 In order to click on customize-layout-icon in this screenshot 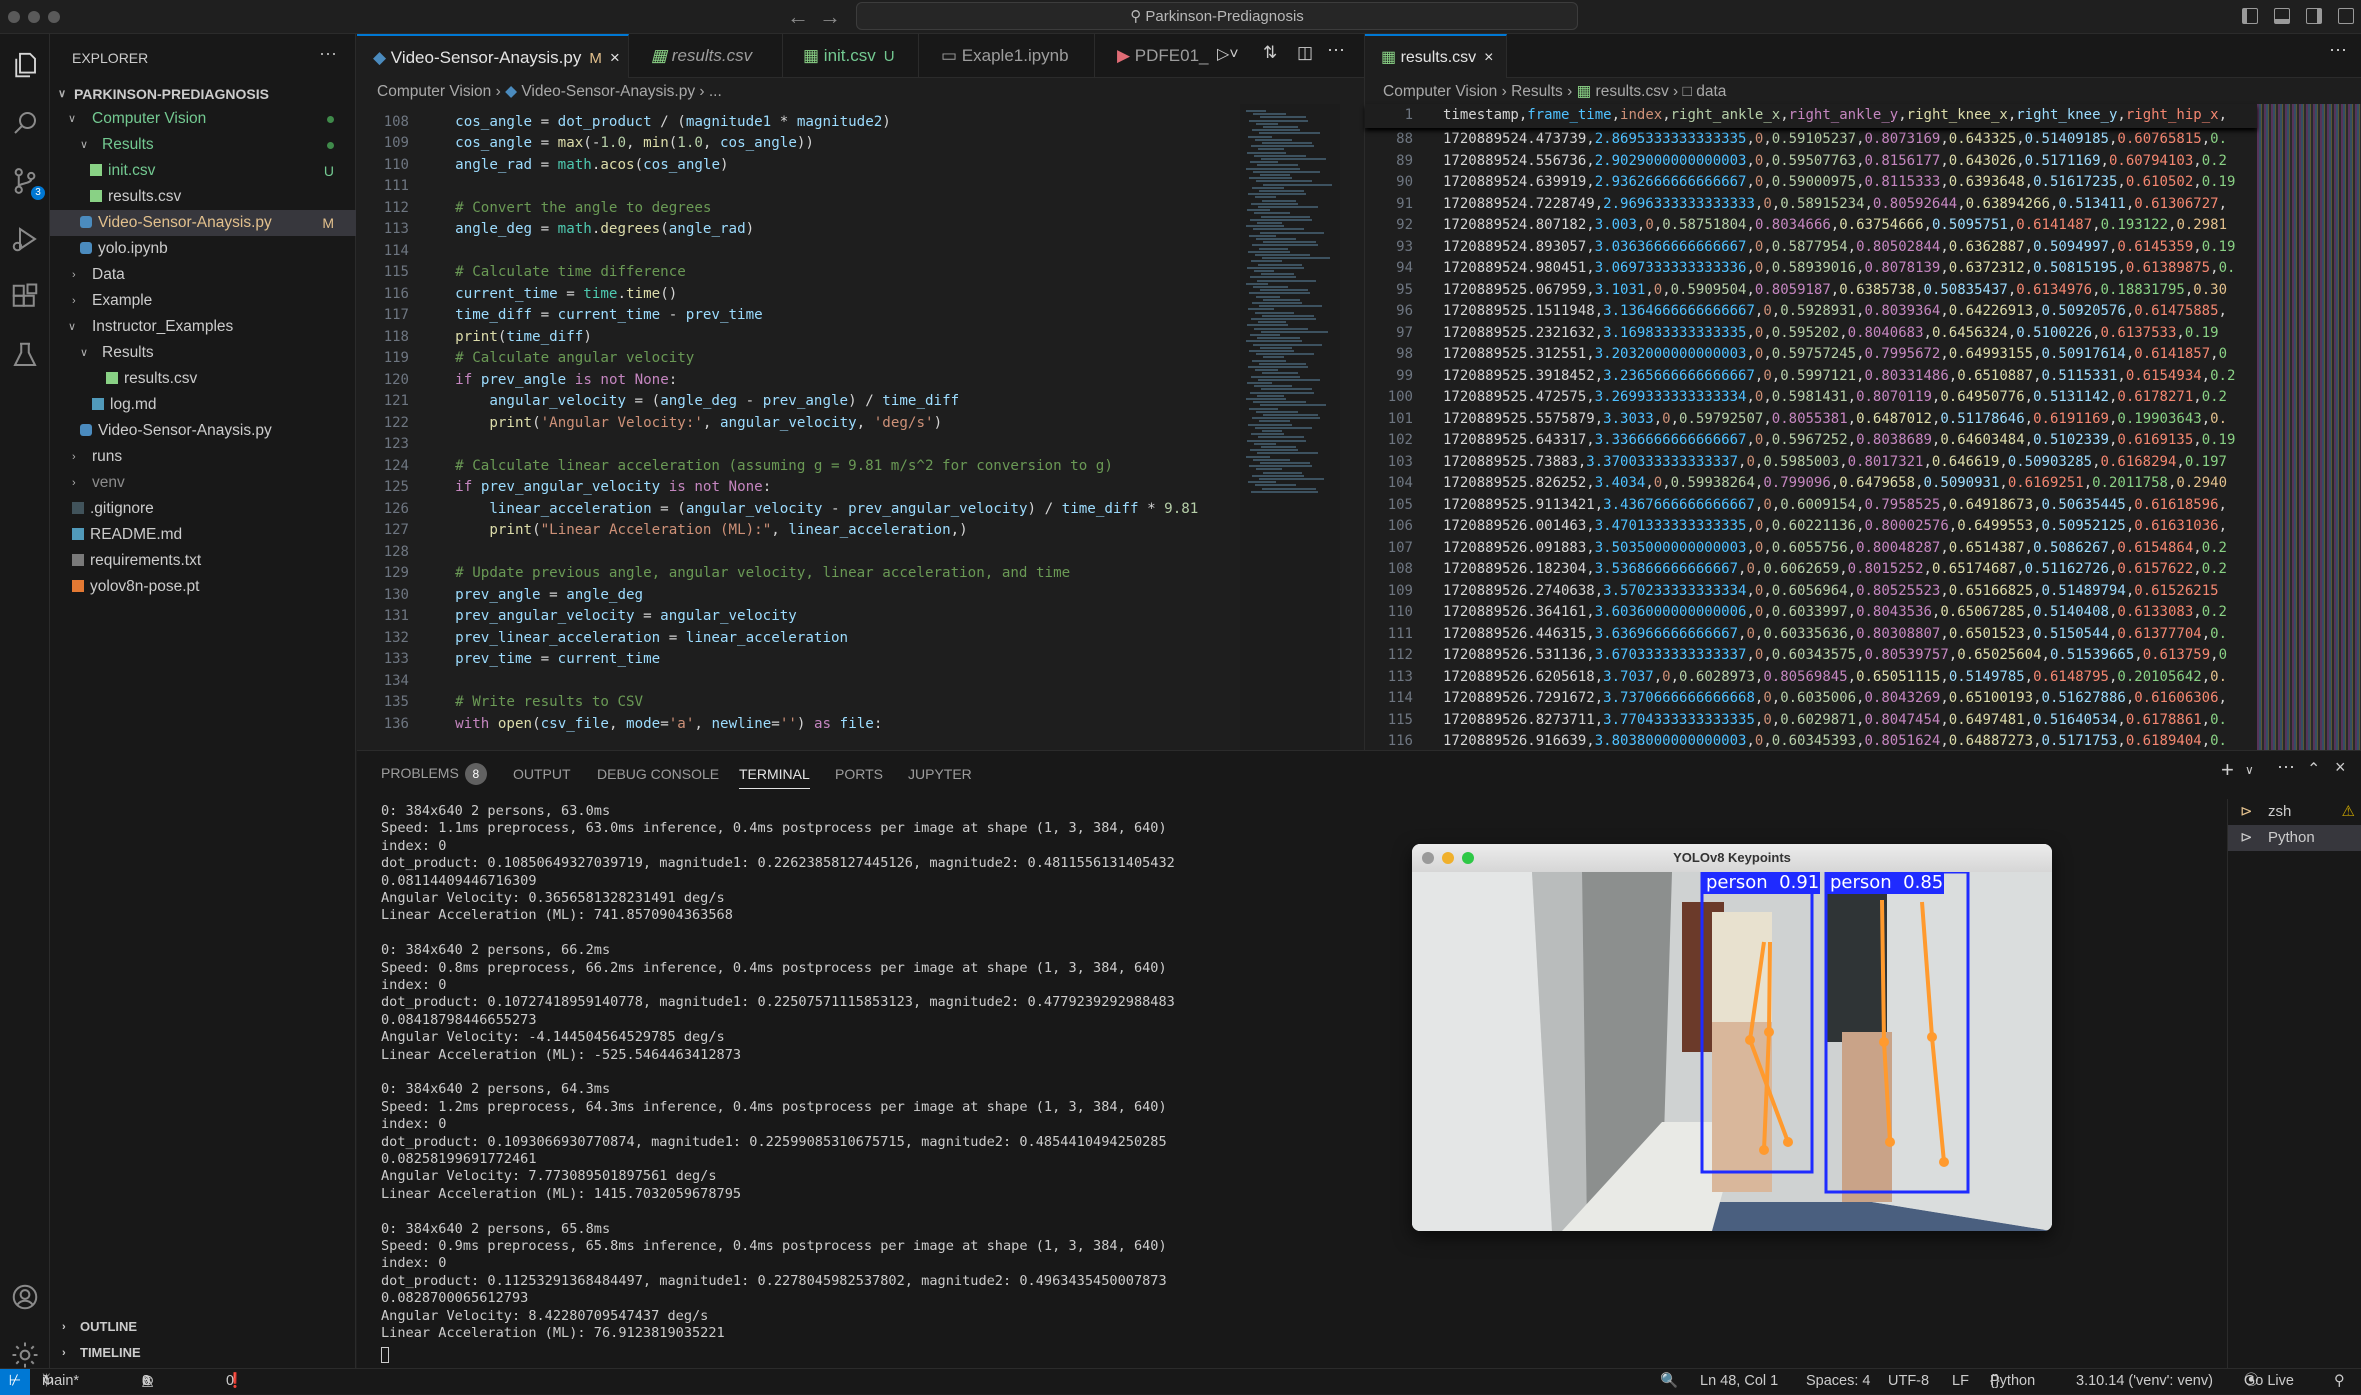, I will do `click(2346, 16)`.